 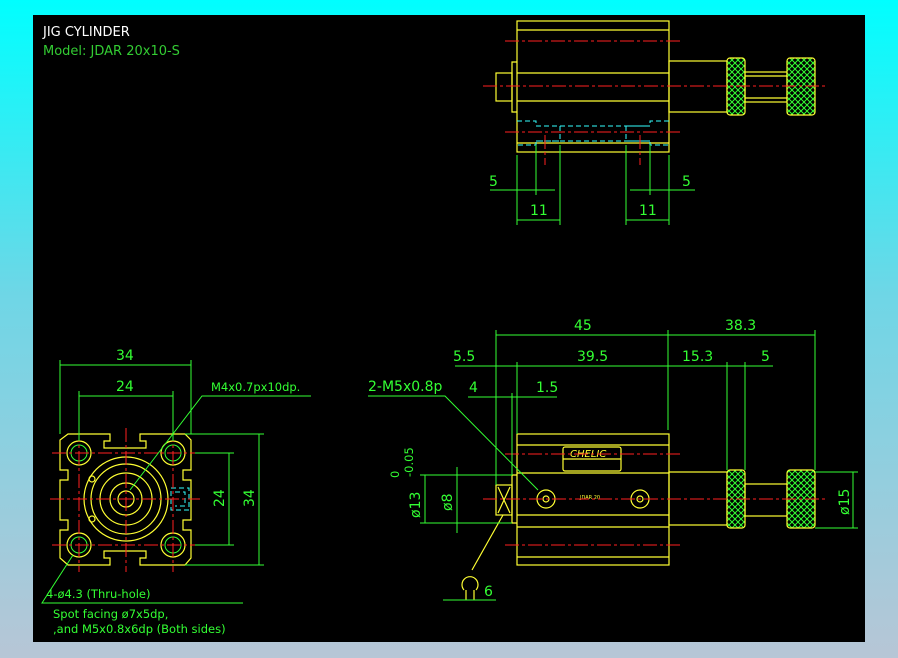 What do you see at coordinates (539, 211) in the screenshot?
I see `dim-top-left-11: 11` at bounding box center [539, 211].